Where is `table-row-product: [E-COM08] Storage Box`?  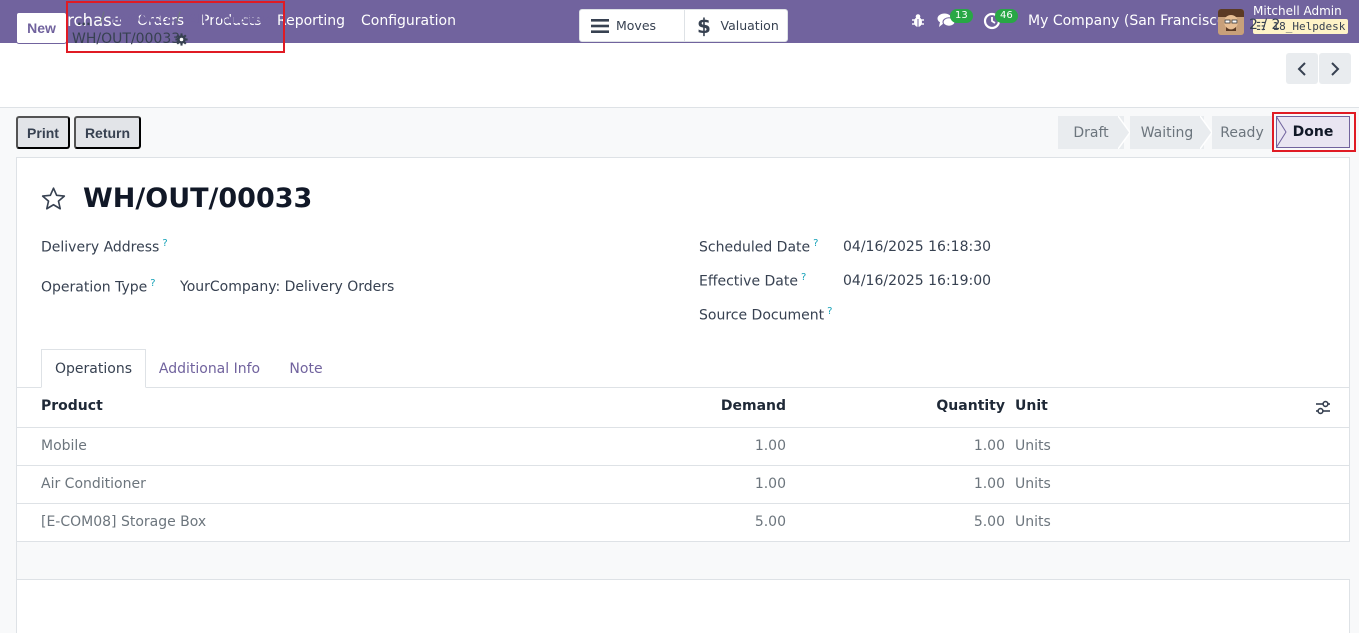 table-row-product: [E-COM08] Storage Box is located at coordinates (123, 522).